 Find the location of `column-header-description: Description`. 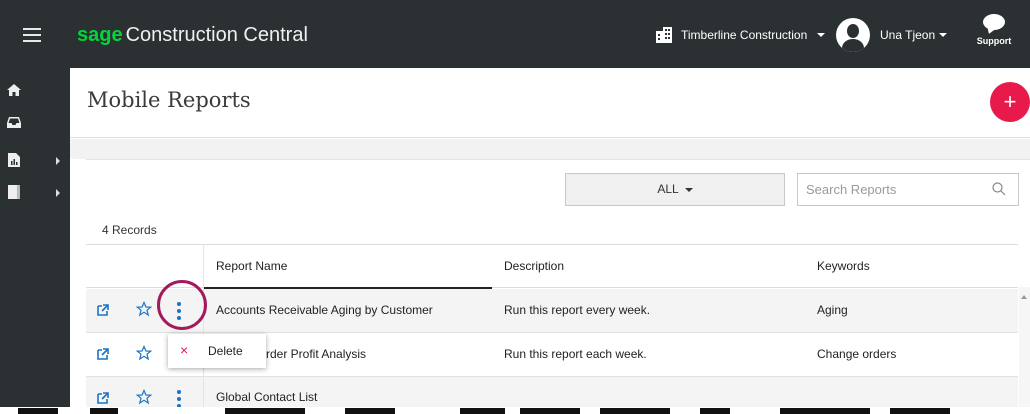

column-header-description: Description is located at coordinates (534, 266).